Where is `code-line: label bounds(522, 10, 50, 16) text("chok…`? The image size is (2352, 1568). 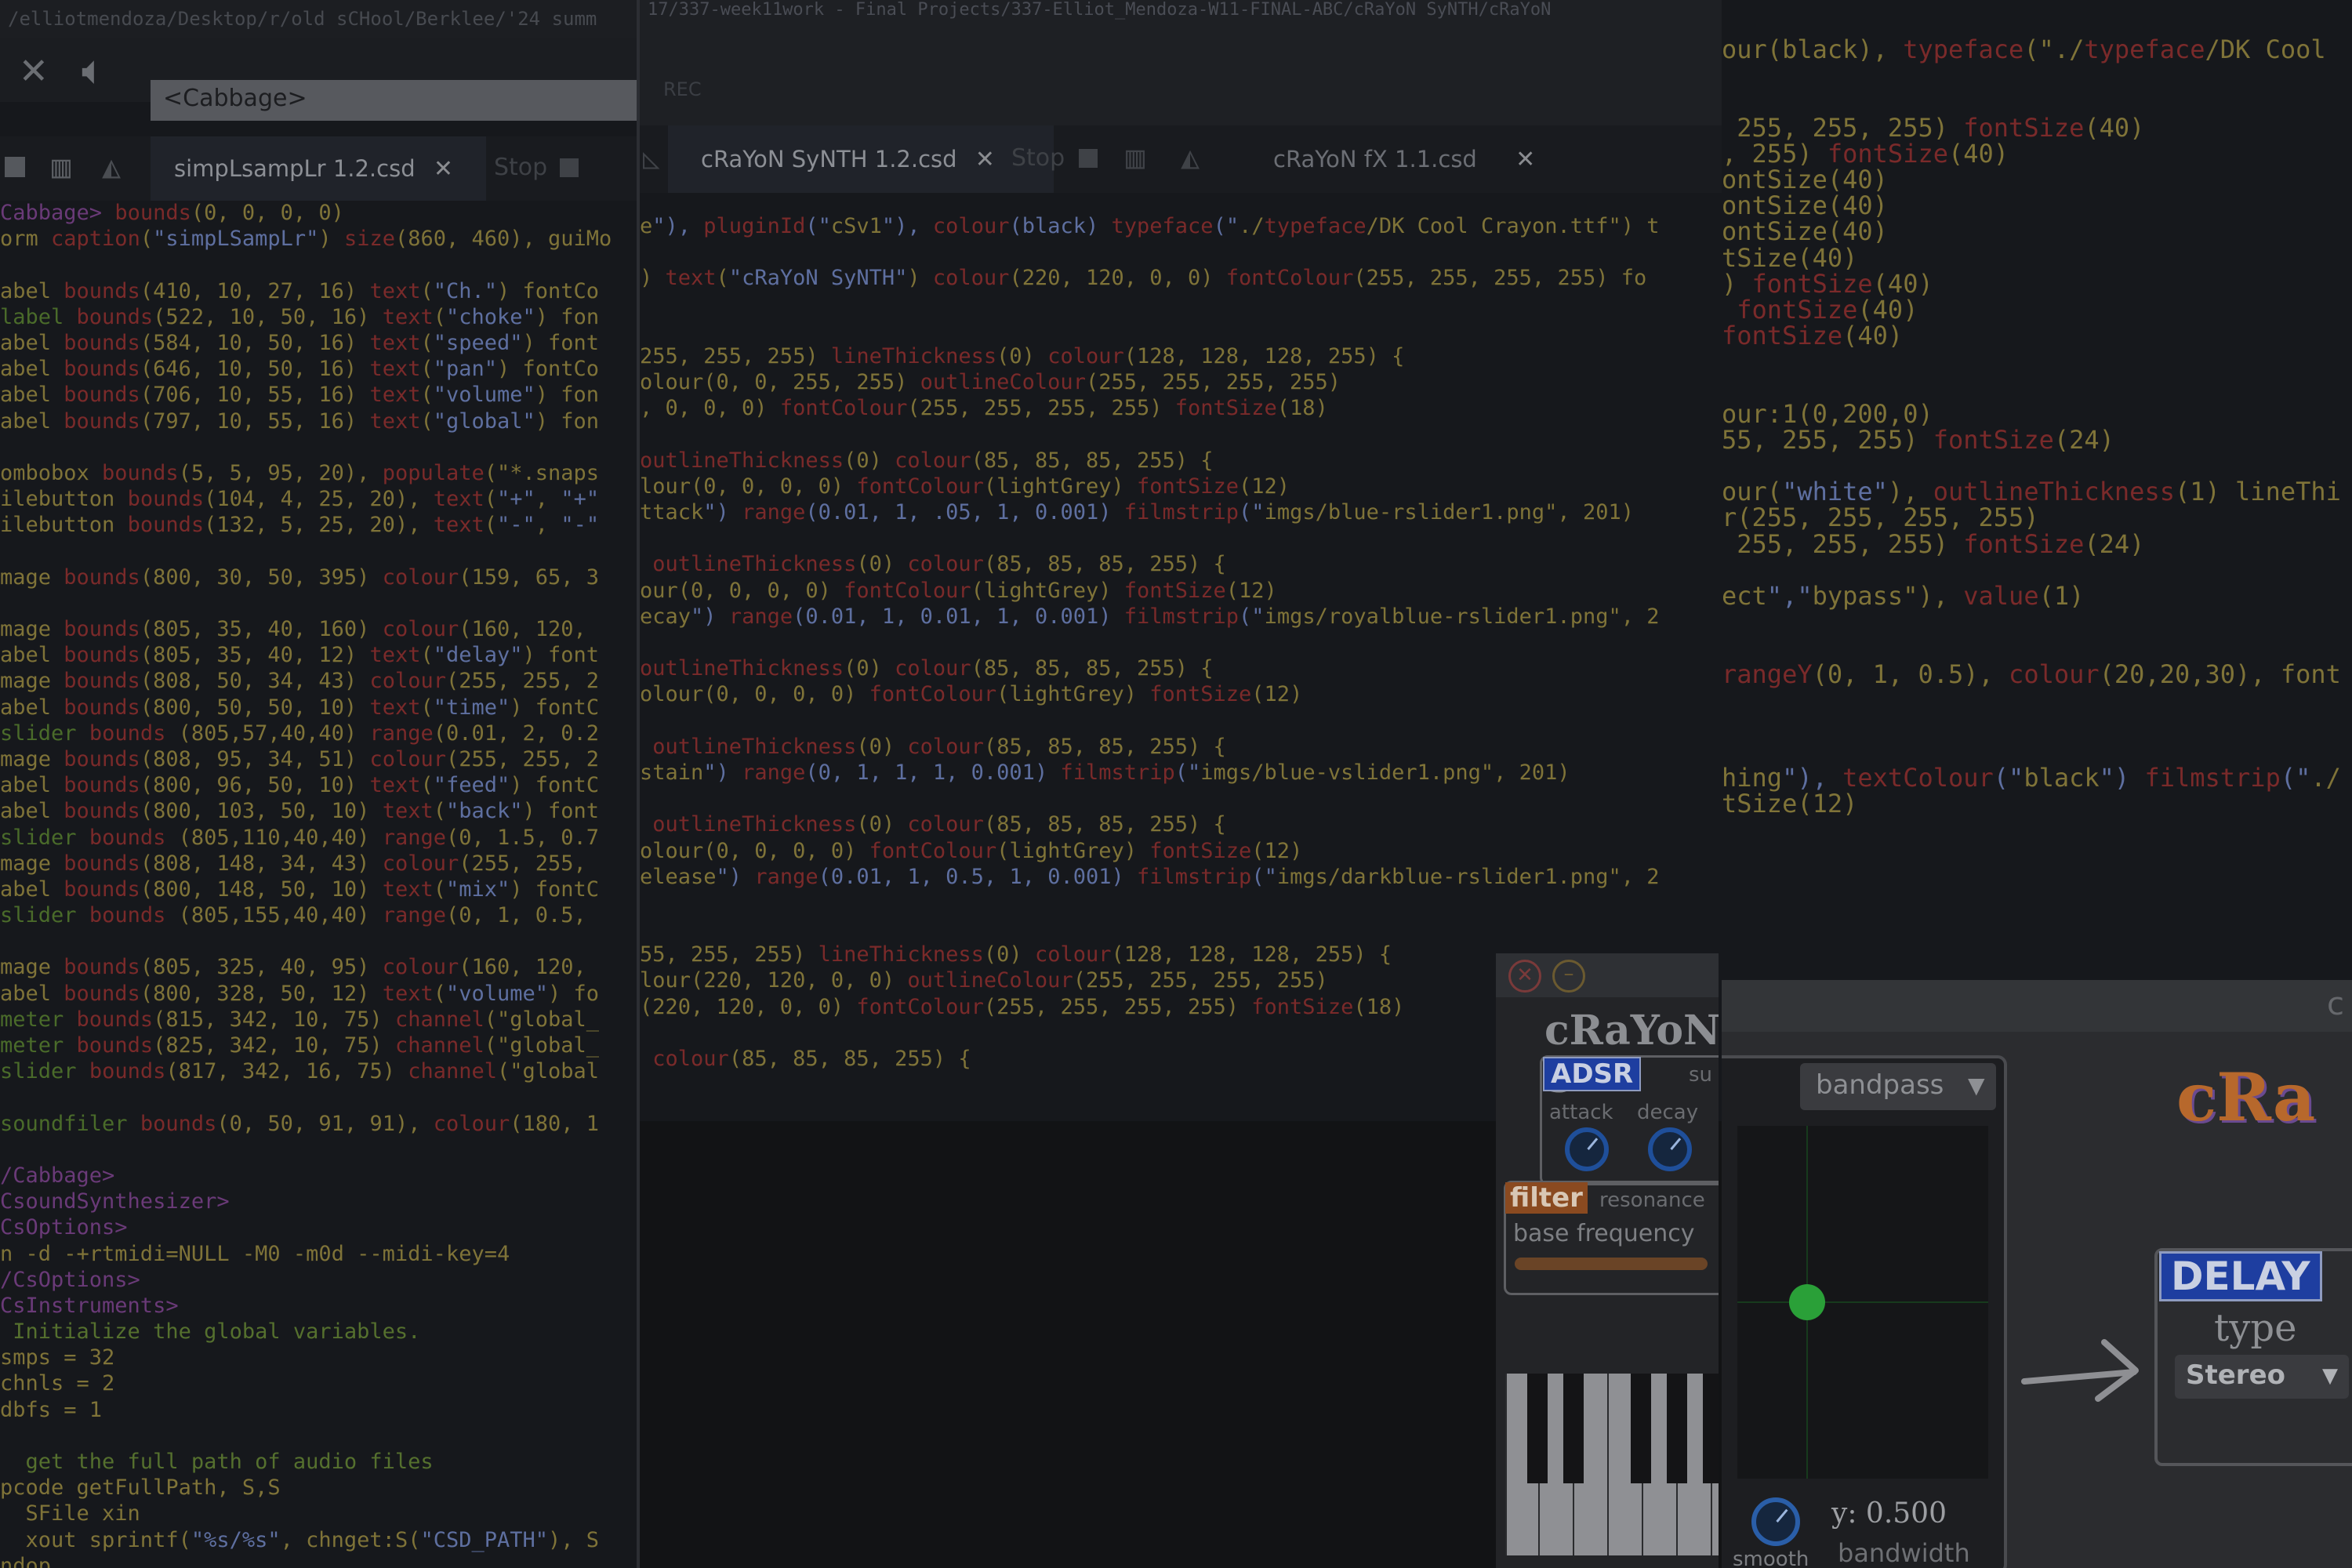
code-line: label bounds(522, 10, 50, 16) text("chok… is located at coordinates (318, 317).